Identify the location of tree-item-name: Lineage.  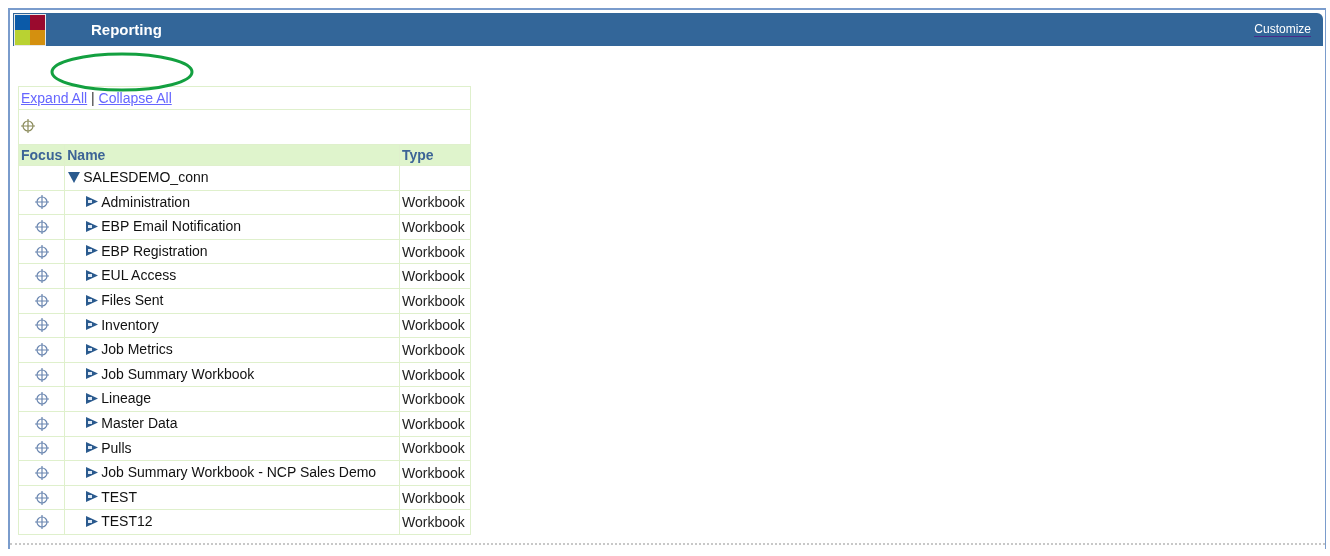
(126, 398).